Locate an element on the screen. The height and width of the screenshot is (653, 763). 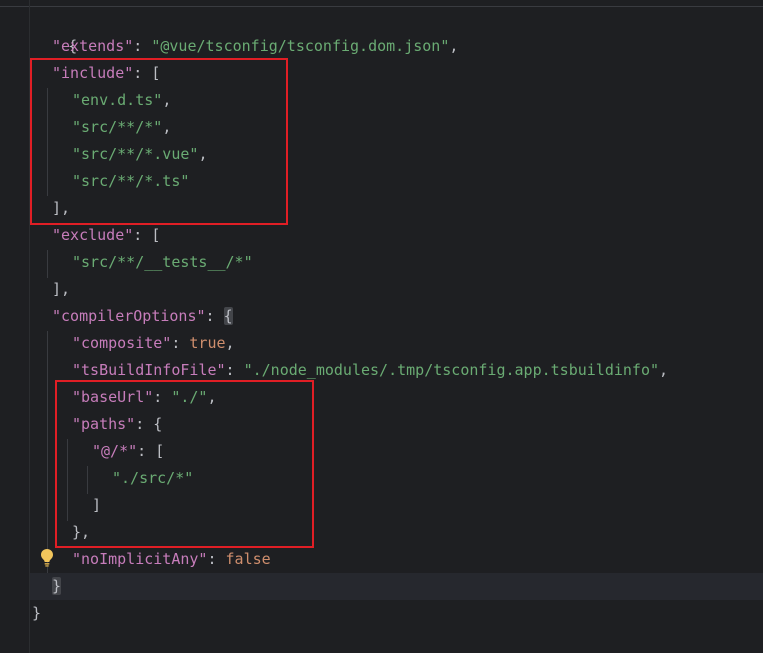
code-line-1: { is located at coordinates (54, 30).